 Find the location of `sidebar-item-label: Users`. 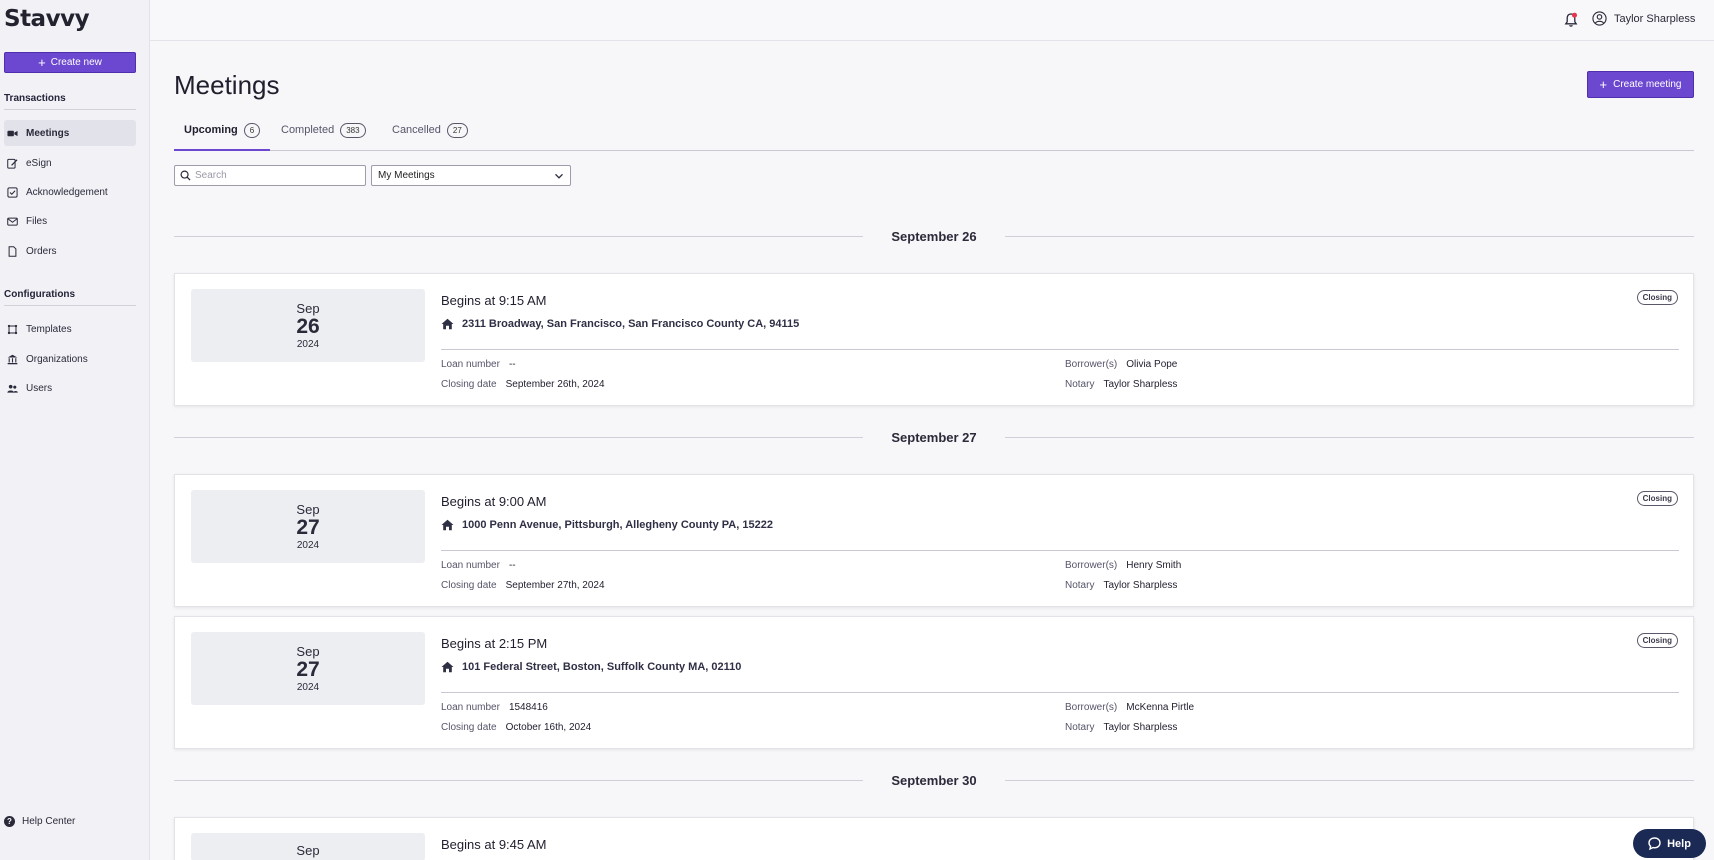

sidebar-item-label: Users is located at coordinates (39, 388).